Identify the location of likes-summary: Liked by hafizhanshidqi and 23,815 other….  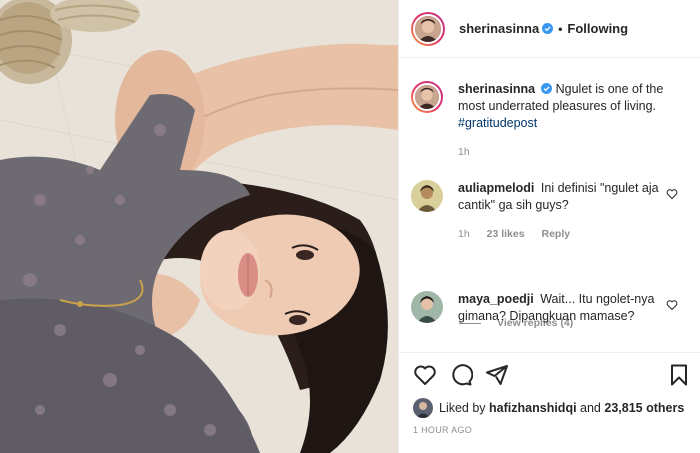
(548, 408).